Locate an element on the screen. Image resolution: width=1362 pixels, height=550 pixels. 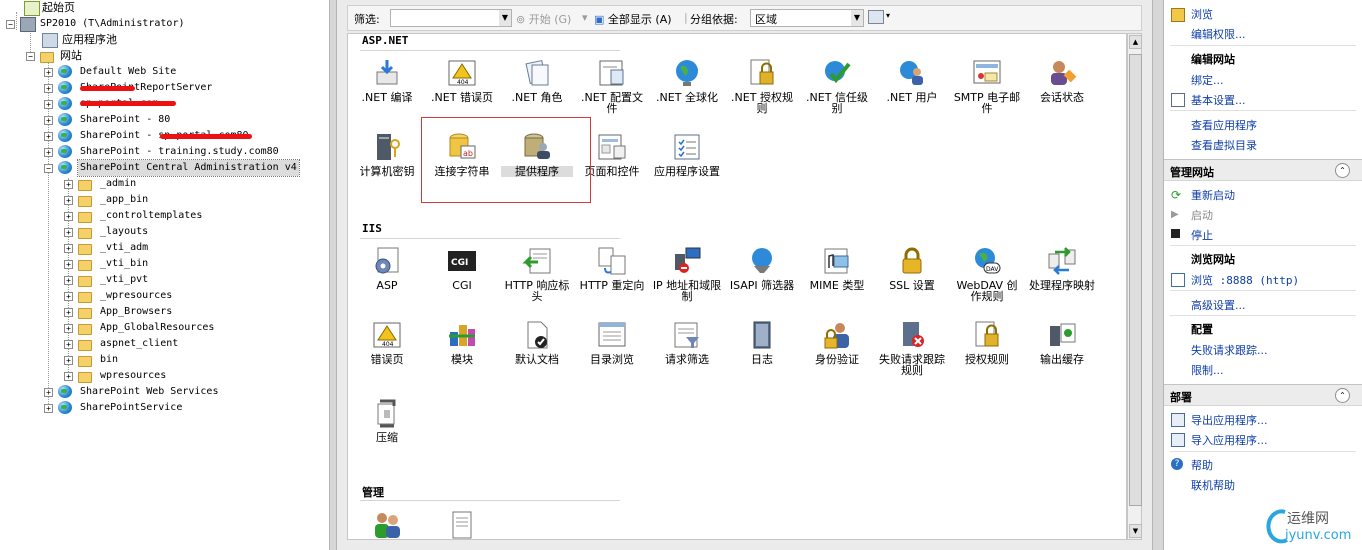
globe-icon is located at coordinates (687, 73).